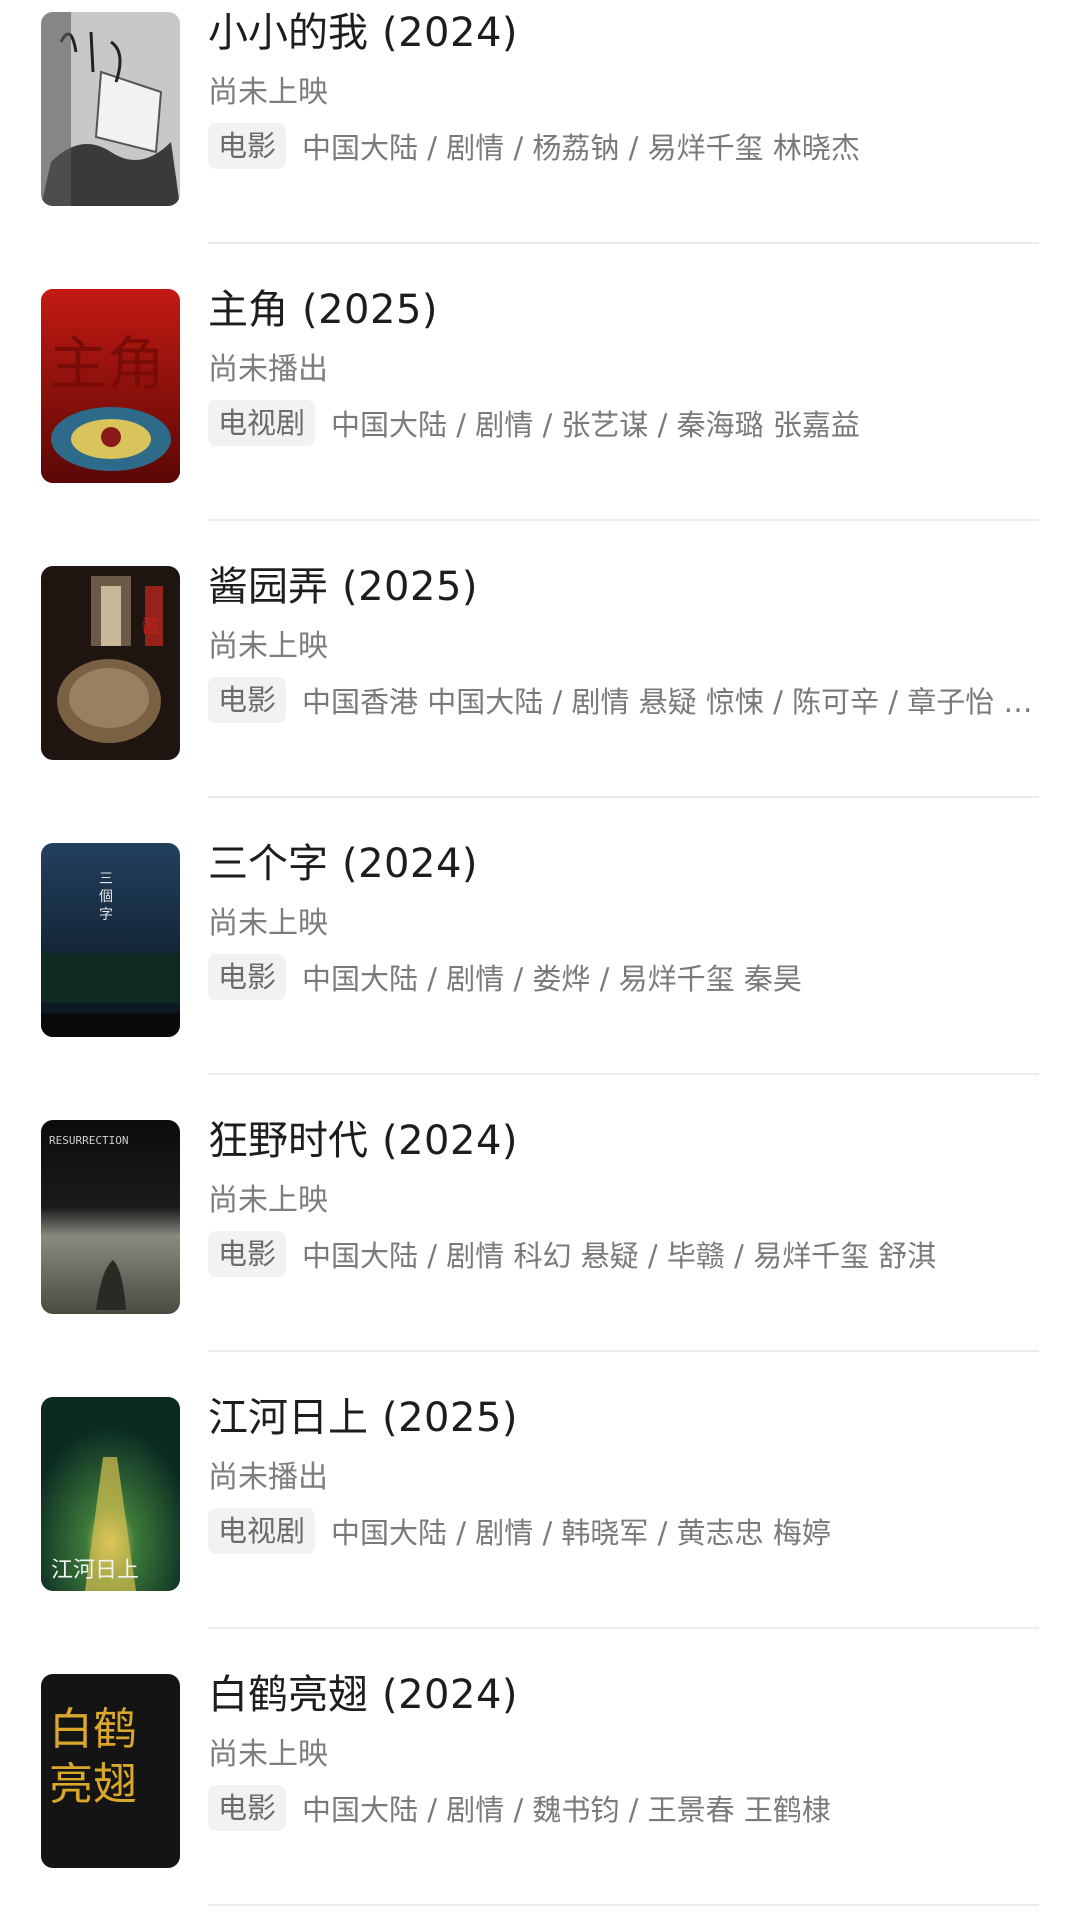 The height and width of the screenshot is (1918, 1080). Describe the element at coordinates (581, 148) in the screenshot. I see `meta-text: 中国大陆 / 剧情 / 杨荔钠 / 易烊千玺 林晓杰` at that location.